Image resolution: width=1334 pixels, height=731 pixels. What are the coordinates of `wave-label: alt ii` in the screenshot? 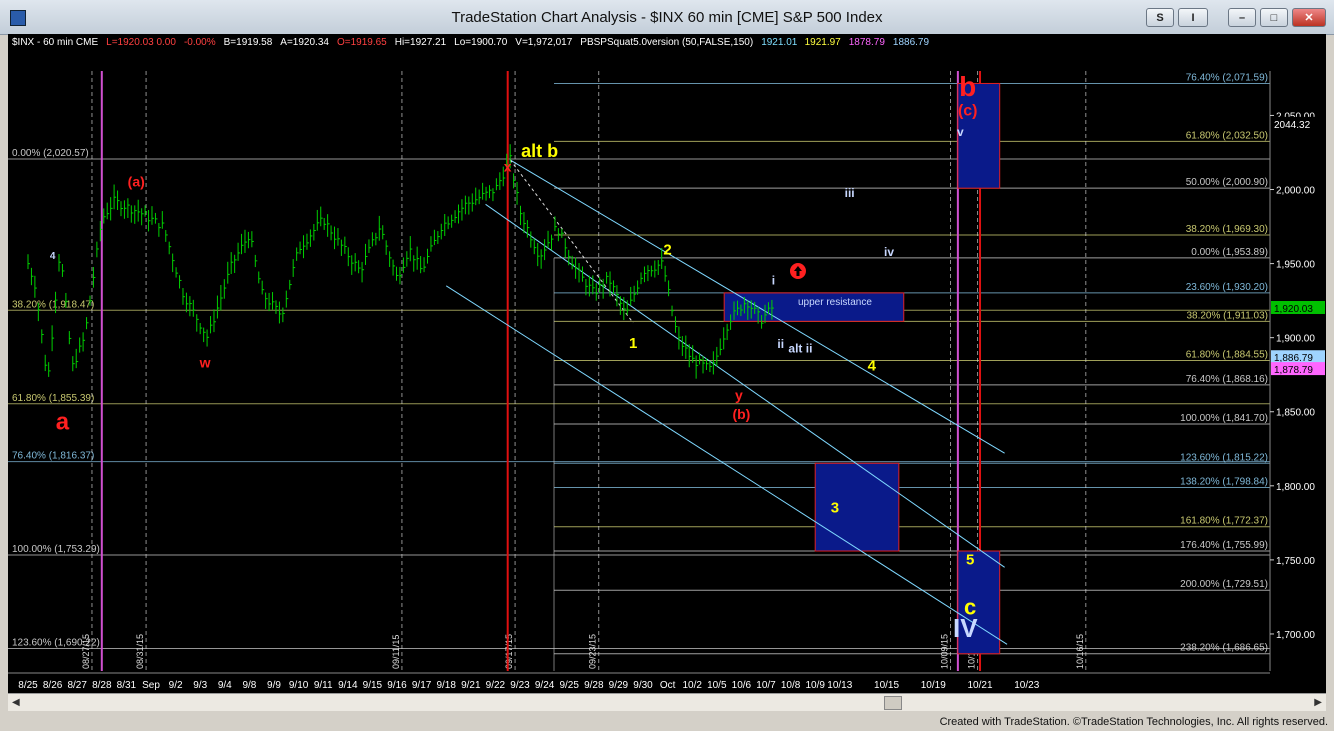 It's located at (800, 348).